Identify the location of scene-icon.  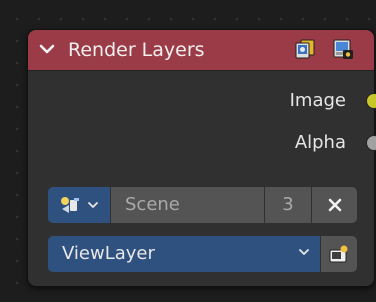
(71, 205).